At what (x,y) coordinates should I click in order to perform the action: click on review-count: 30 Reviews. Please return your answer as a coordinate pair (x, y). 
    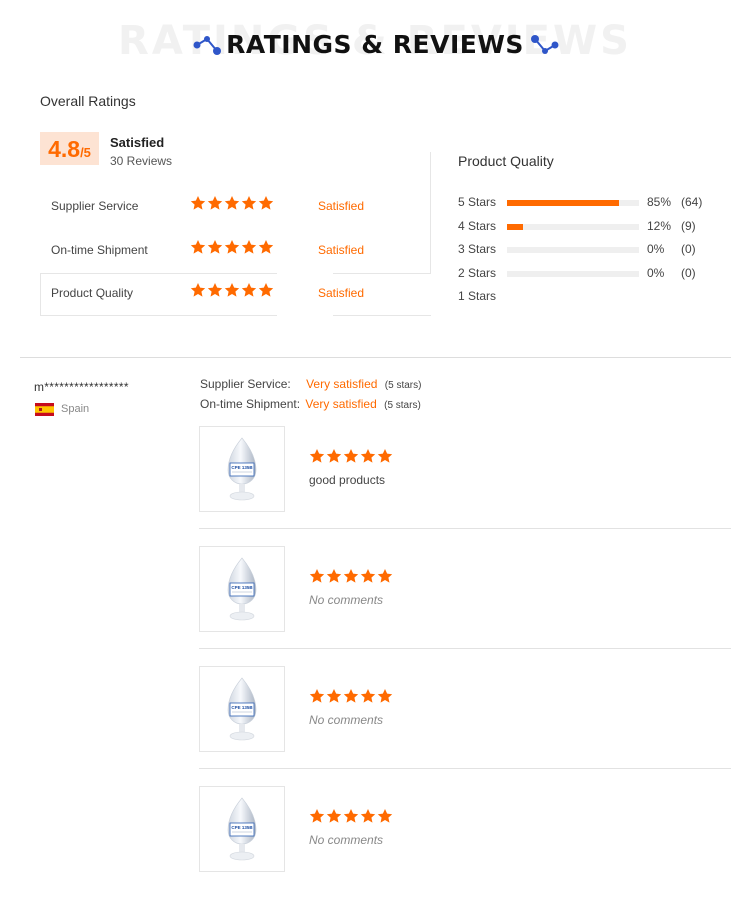
    Looking at the image, I should click on (141, 161).